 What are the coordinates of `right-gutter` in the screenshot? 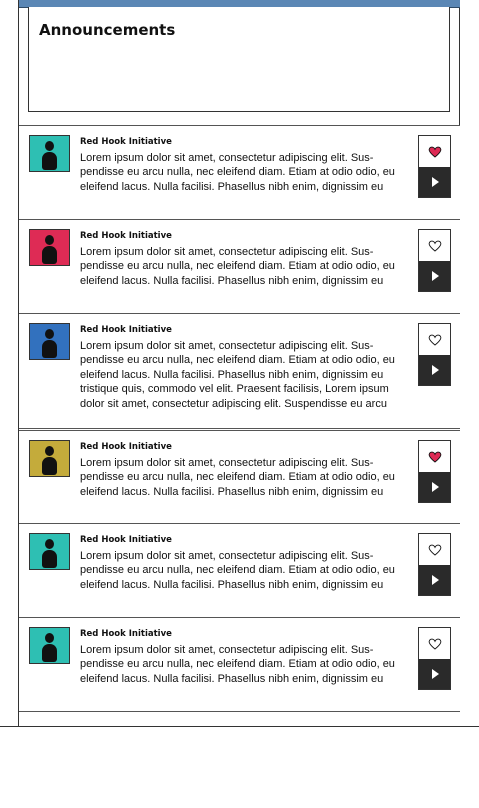 It's located at (469, 363).